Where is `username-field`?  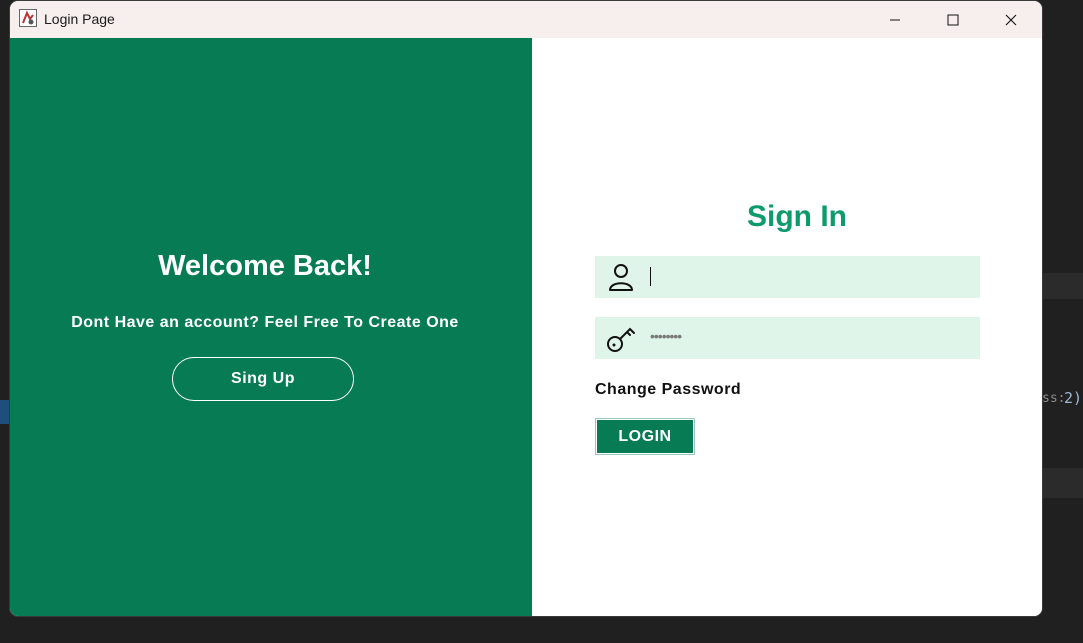 username-field is located at coordinates (787, 277).